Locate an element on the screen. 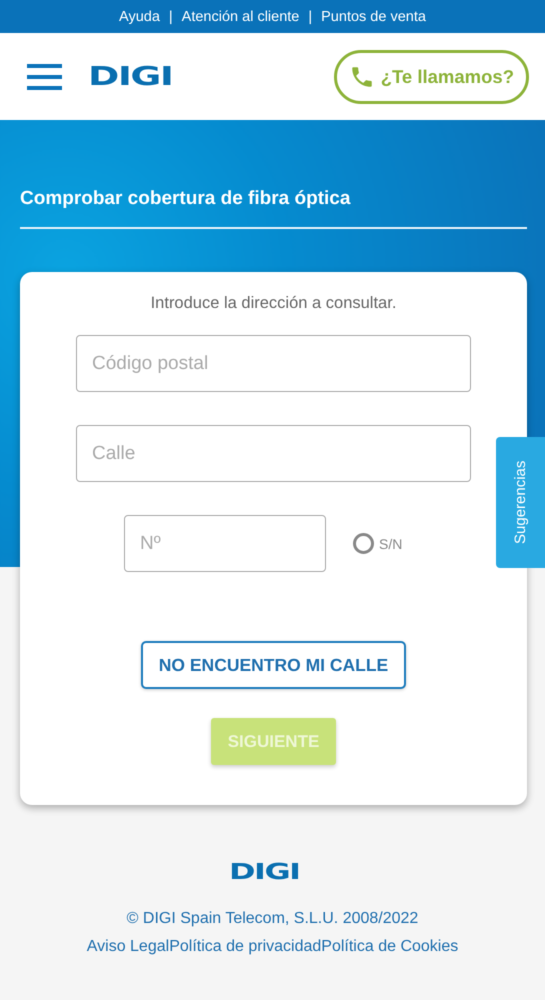 The width and height of the screenshot is (545, 1000). logo: DIGI is located at coordinates (130, 77).